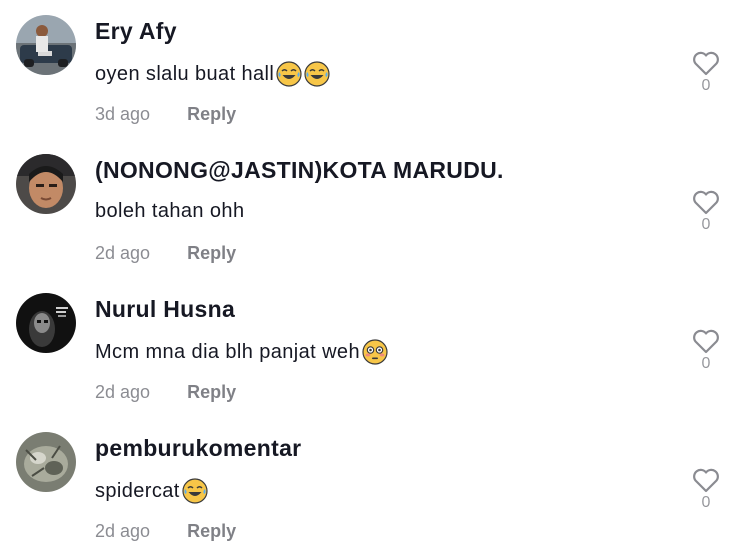 The height and width of the screenshot is (556, 742). I want to click on comment-text: Mcm mna dia blh panjat weh, so click(241, 352).